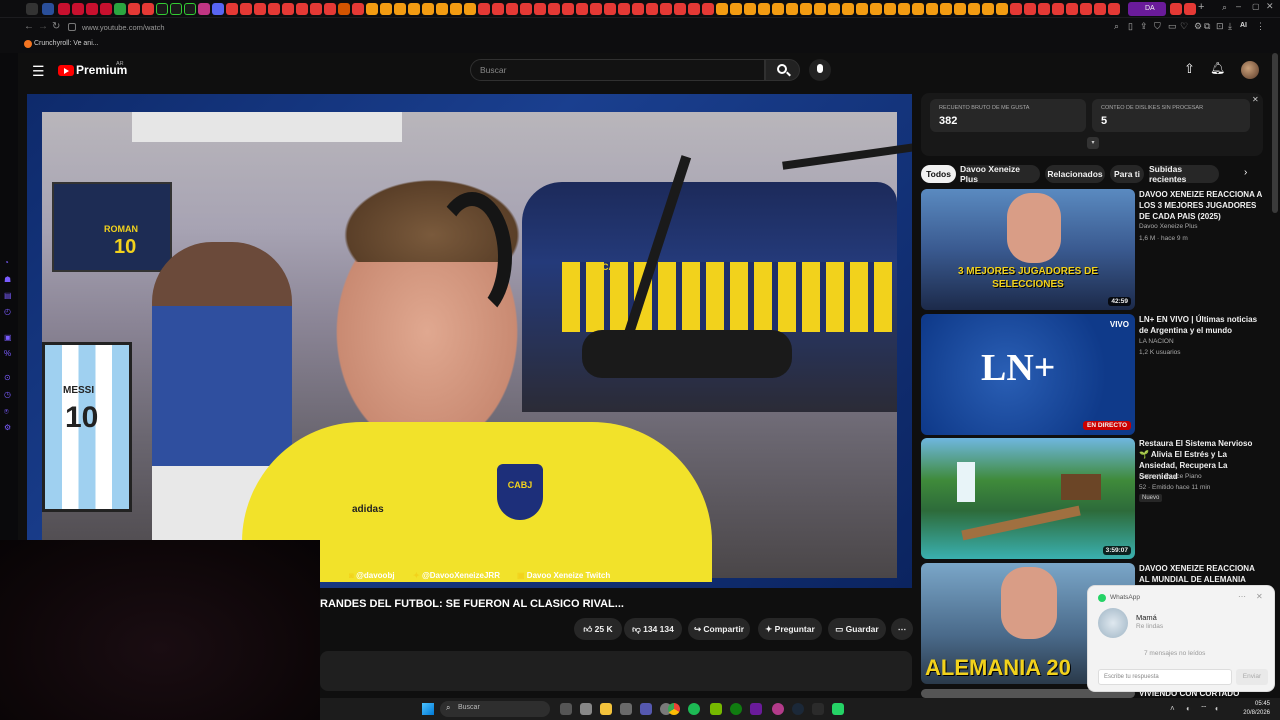  What do you see at coordinates (1184, 26) in the screenshot?
I see `heart-icon: ♡` at bounding box center [1184, 26].